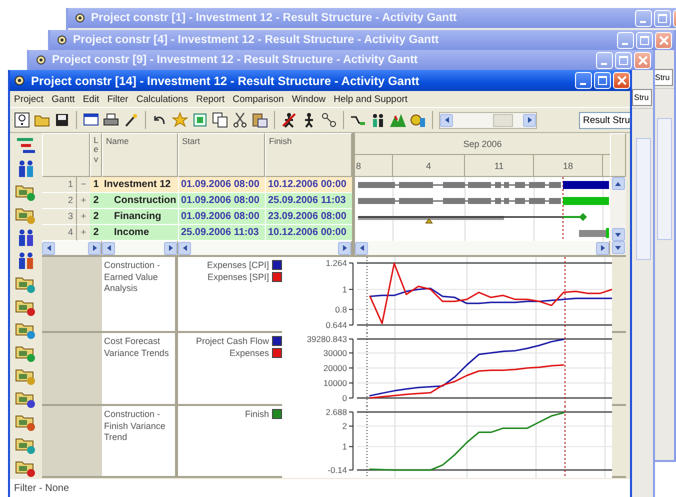 The image size is (676, 497). I want to click on window-title: Project constr [9] - Investment 12 - Result Structure - Activity Gantt, so click(235, 60).